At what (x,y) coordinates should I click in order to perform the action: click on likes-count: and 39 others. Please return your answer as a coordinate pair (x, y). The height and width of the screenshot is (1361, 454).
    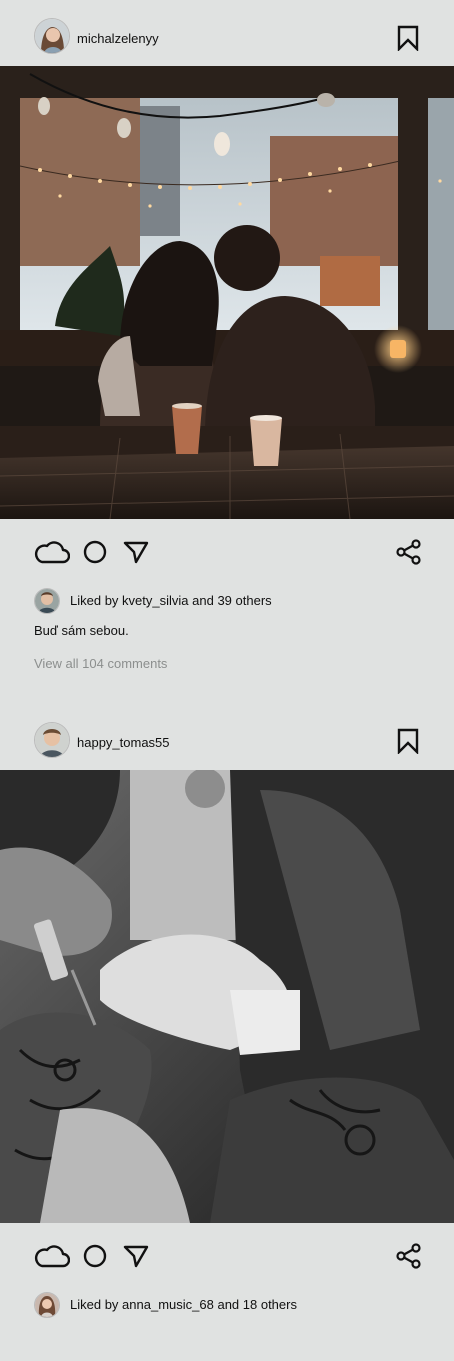
    Looking at the image, I should click on (232, 600).